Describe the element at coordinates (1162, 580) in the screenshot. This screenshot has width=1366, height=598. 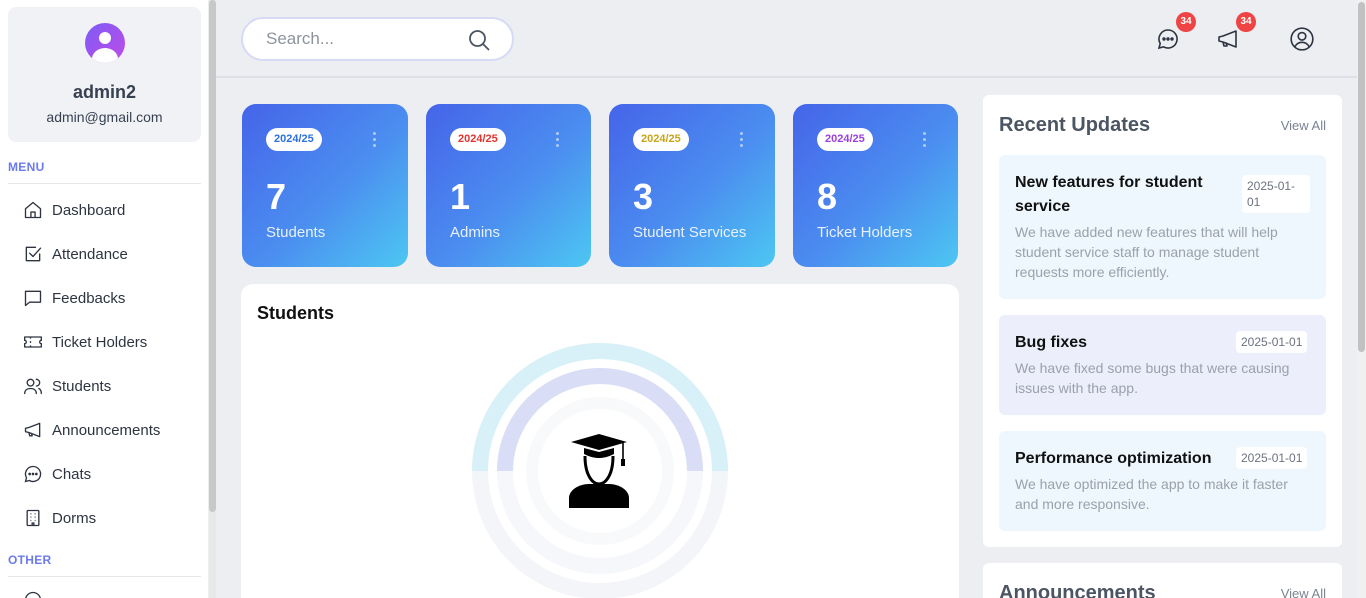
I see `announcements-card: Announcements View All` at that location.